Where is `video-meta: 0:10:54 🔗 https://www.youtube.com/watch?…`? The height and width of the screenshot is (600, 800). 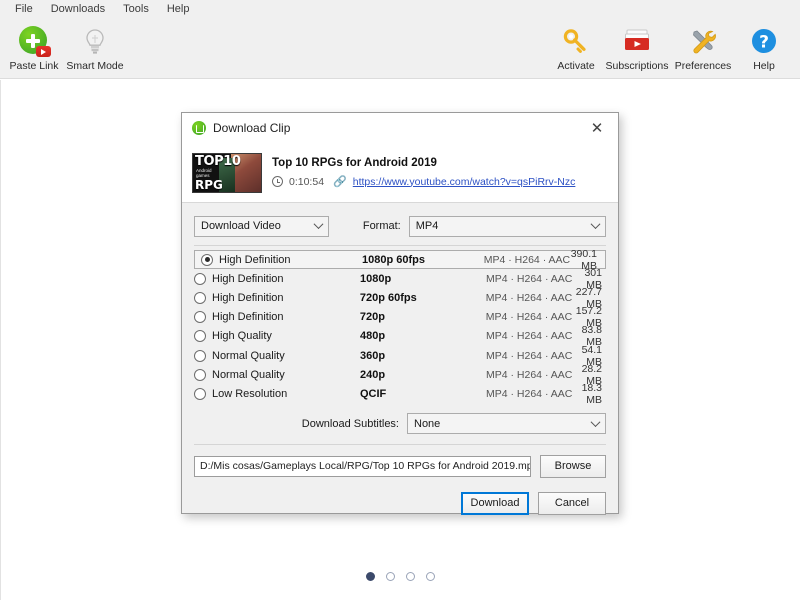
video-meta: 0:10:54 🔗 https://www.youtube.com/watch?… is located at coordinates (423, 181).